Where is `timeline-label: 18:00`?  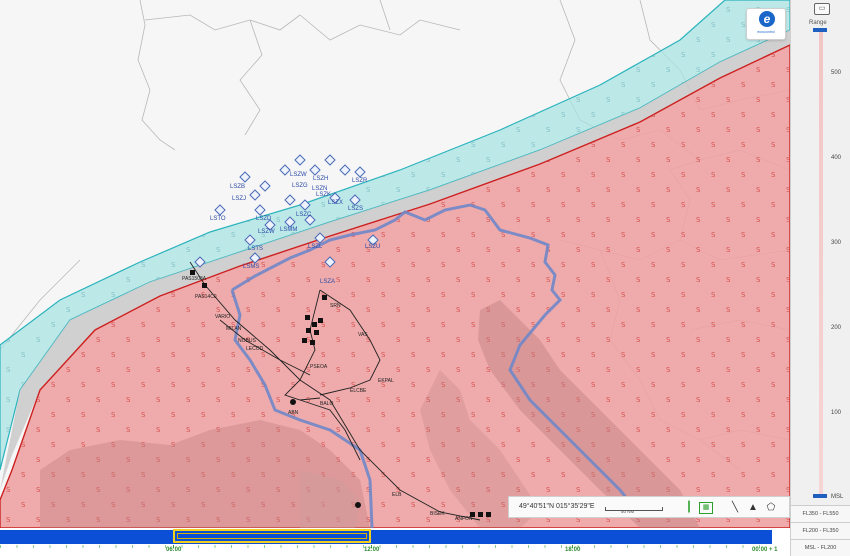 timeline-label: 18:00 is located at coordinates (573, 550).